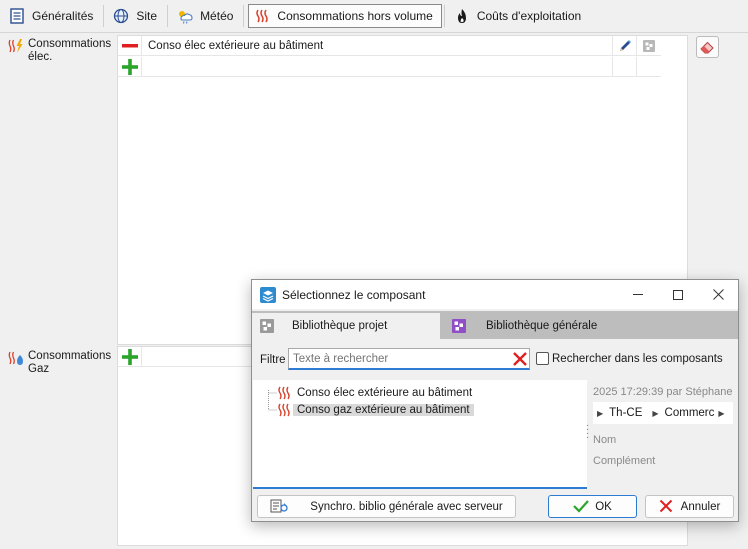 This screenshot has width=748, height=549. Describe the element at coordinates (17, 16) in the screenshot. I see `document-list-icon` at that location.